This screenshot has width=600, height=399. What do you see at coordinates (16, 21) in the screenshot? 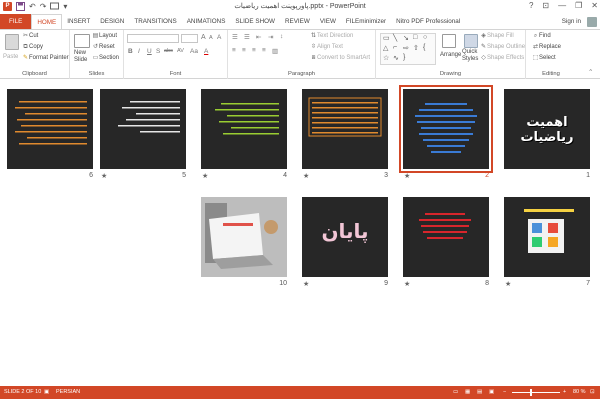
I see `tab-file: FILE` at bounding box center [16, 21].